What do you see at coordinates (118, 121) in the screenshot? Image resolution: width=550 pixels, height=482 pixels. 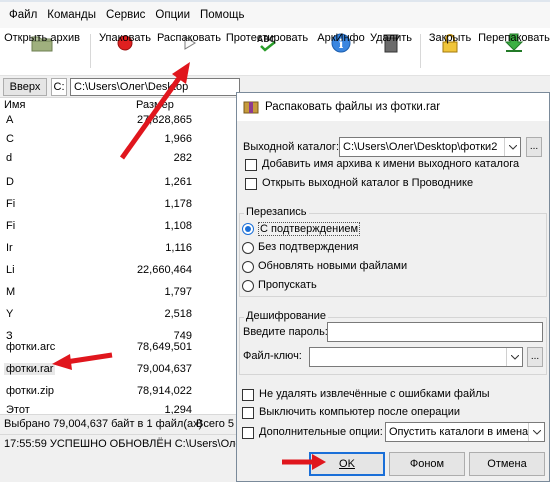 I see `file-row: А 27,828,865` at bounding box center [118, 121].